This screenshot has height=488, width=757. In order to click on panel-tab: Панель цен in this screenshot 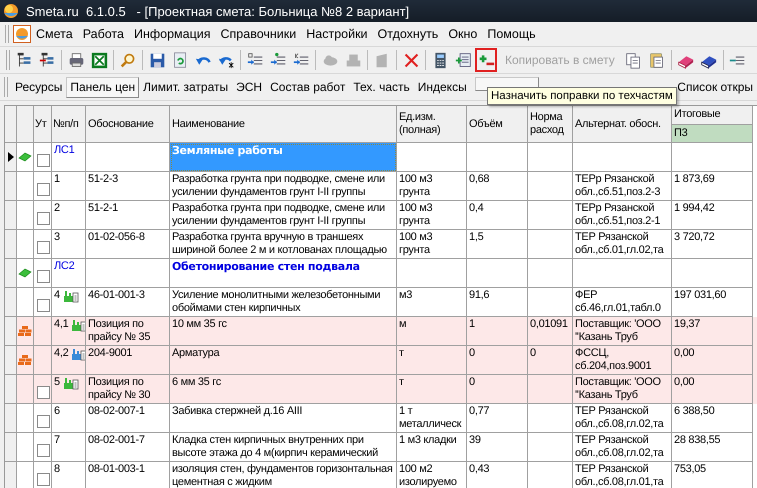, I will do `click(103, 87)`.